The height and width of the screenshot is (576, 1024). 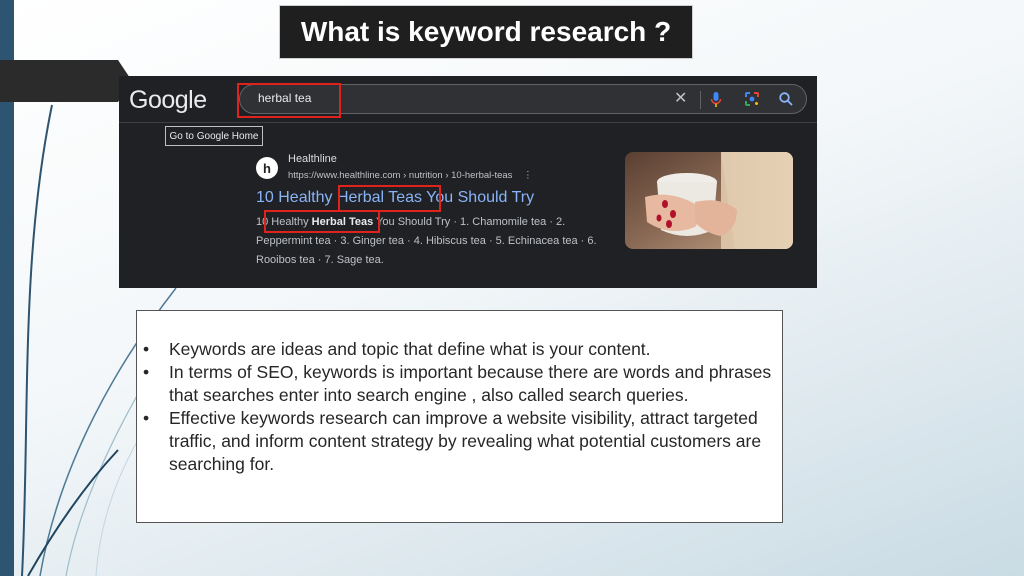 I want to click on title-highlight-box, so click(x=389, y=198).